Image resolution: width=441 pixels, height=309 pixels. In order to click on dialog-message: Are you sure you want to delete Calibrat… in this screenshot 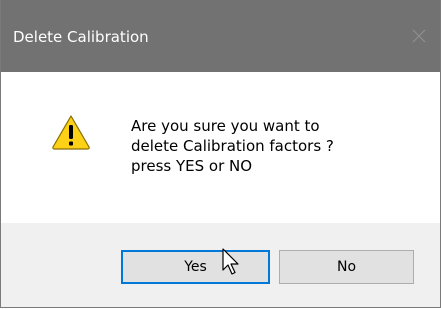, I will do `click(232, 146)`.